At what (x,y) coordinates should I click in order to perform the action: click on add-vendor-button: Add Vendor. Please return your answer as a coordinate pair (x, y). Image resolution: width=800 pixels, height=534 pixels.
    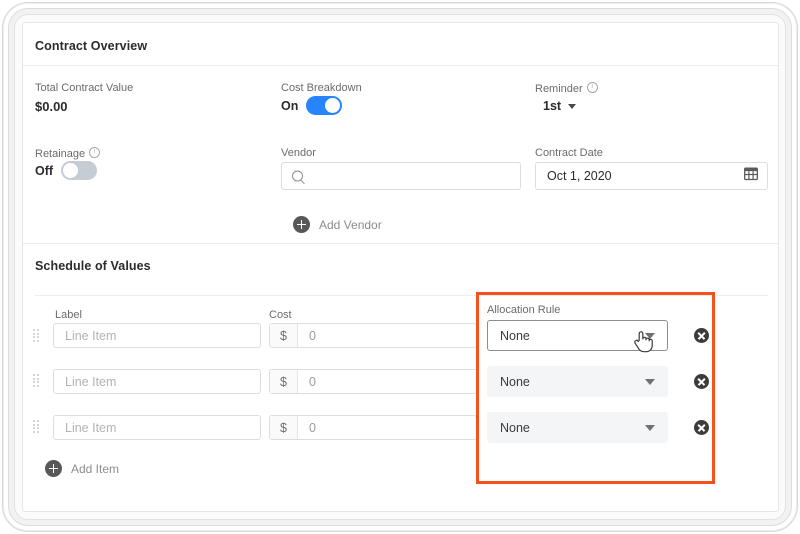
    Looking at the image, I should click on (337, 224).